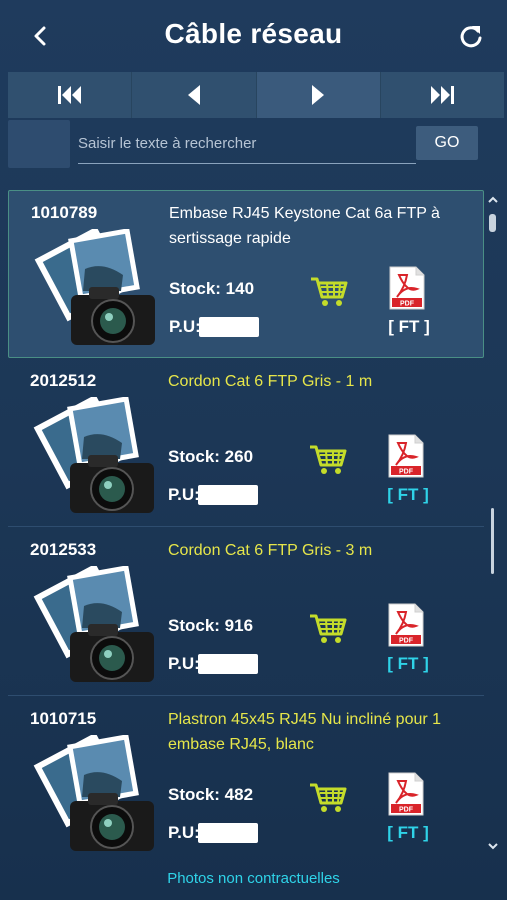  I want to click on previous-page-icon, so click(193, 95).